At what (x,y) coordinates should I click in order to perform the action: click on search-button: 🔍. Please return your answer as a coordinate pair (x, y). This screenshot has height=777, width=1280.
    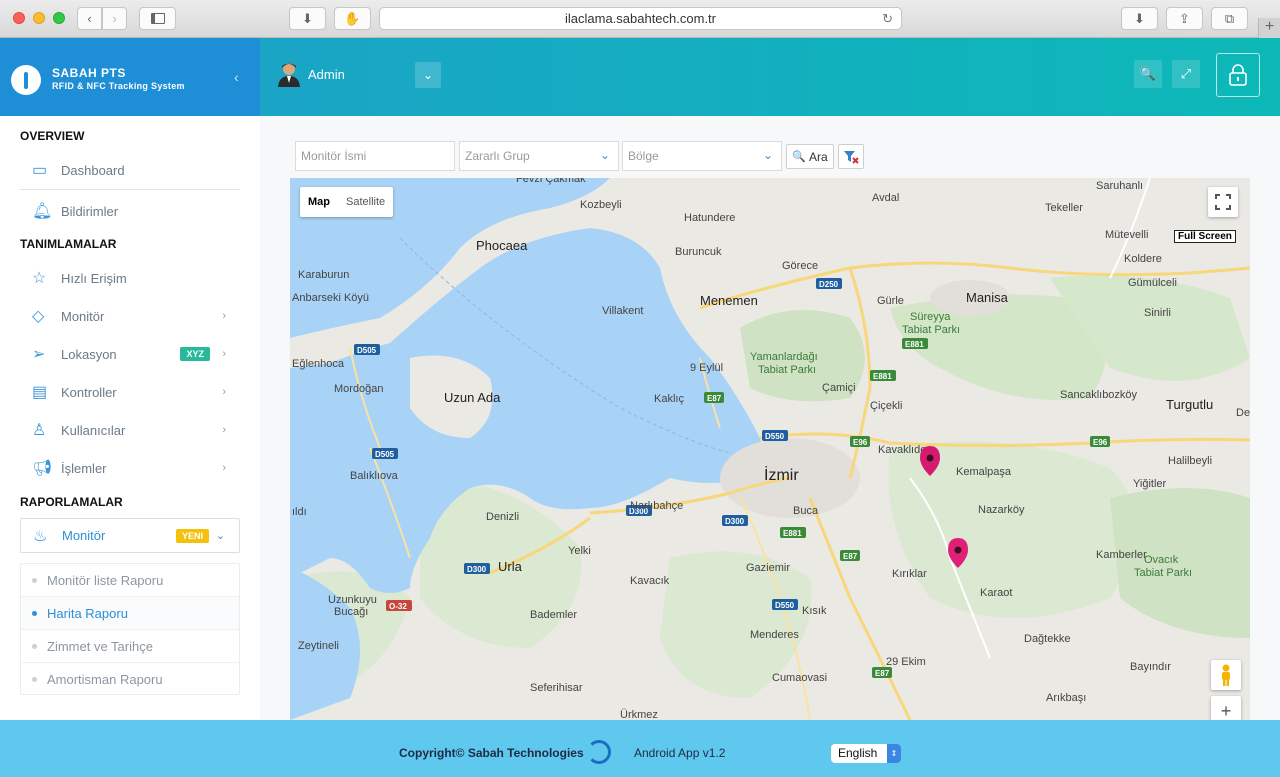
    Looking at the image, I should click on (1148, 74).